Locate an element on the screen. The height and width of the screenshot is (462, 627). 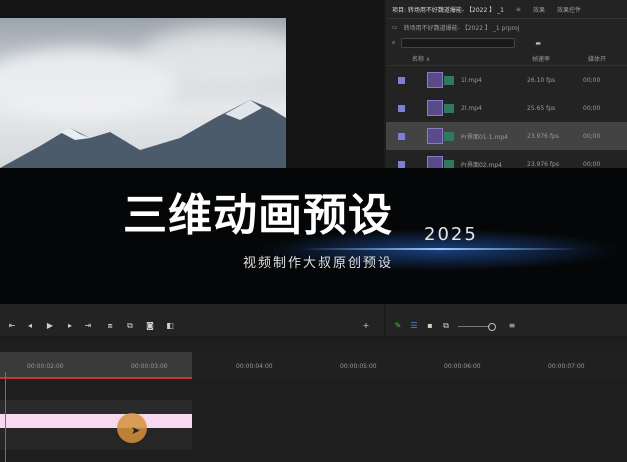
item-fps: 25.65 fps is located at coordinates (541, 108).